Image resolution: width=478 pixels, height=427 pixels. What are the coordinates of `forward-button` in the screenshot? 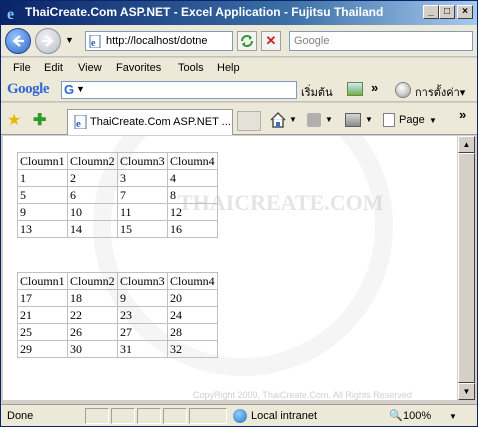 It's located at (48, 41).